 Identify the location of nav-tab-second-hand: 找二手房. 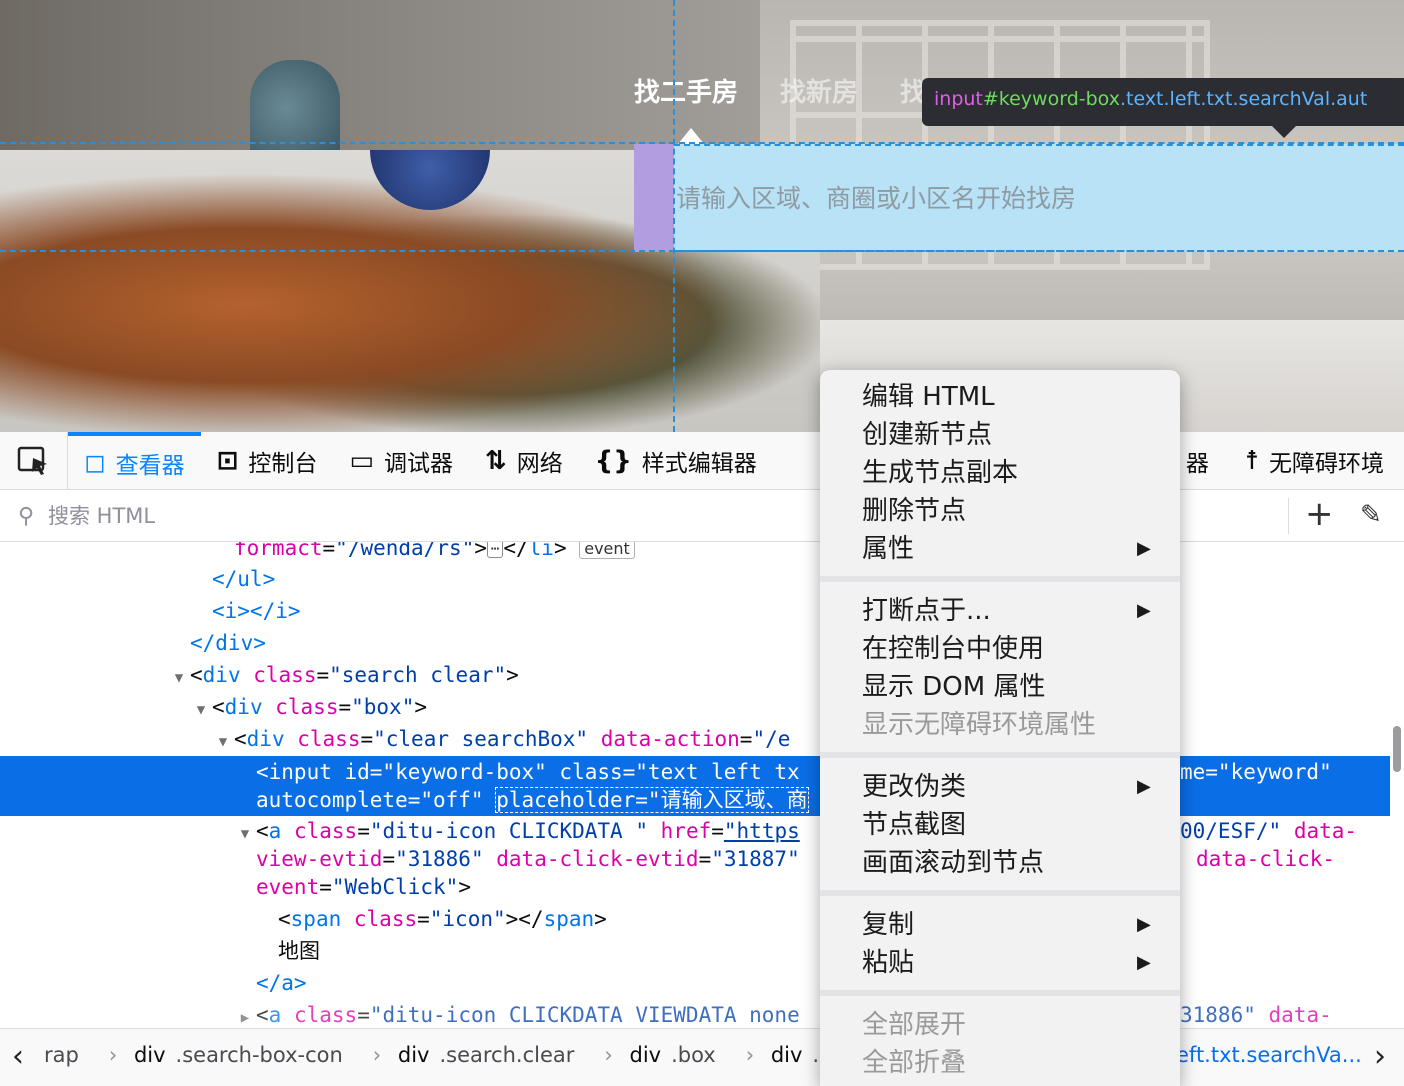
(686, 90).